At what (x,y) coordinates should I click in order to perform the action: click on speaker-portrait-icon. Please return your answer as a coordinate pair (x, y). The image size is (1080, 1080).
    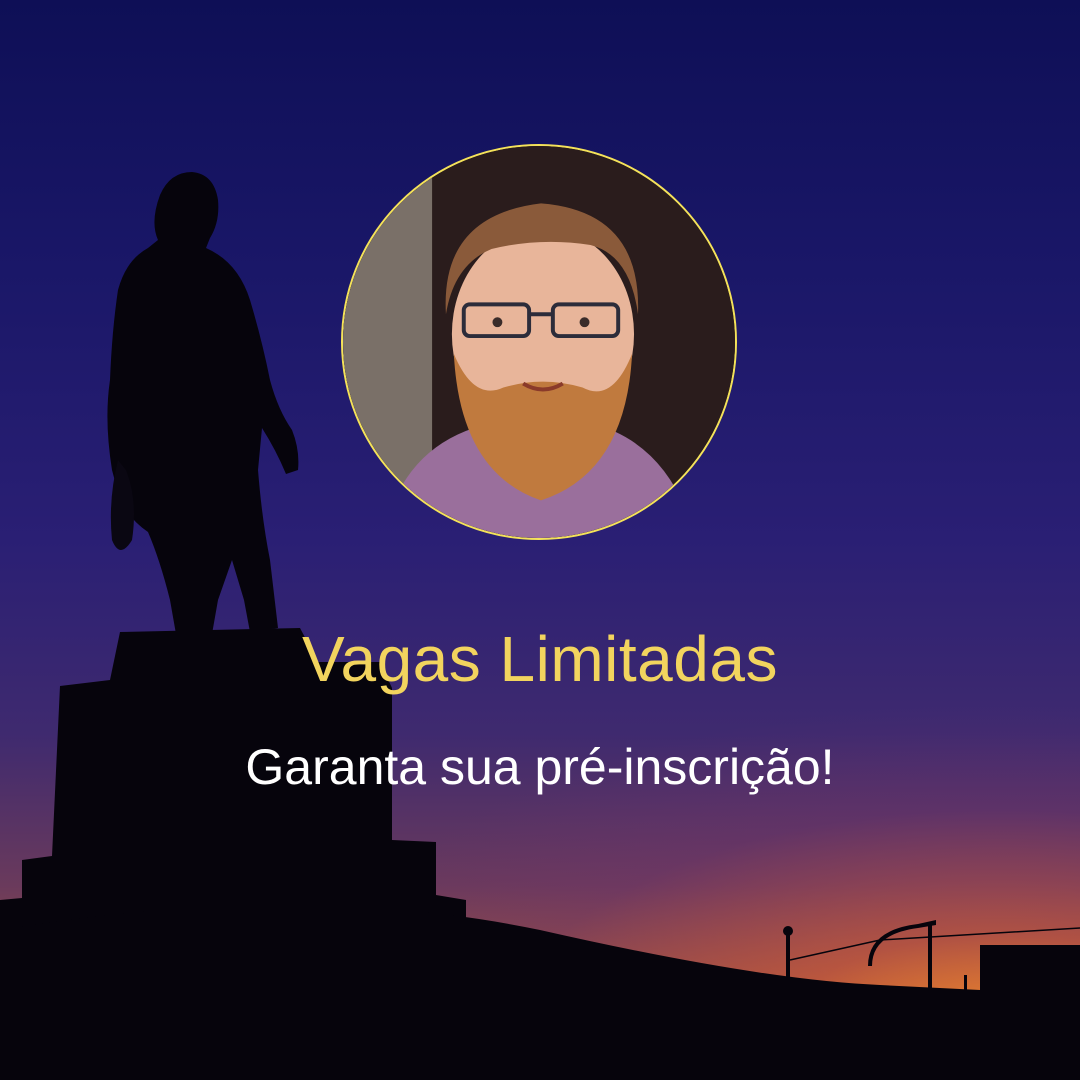
    Looking at the image, I should click on (539, 342).